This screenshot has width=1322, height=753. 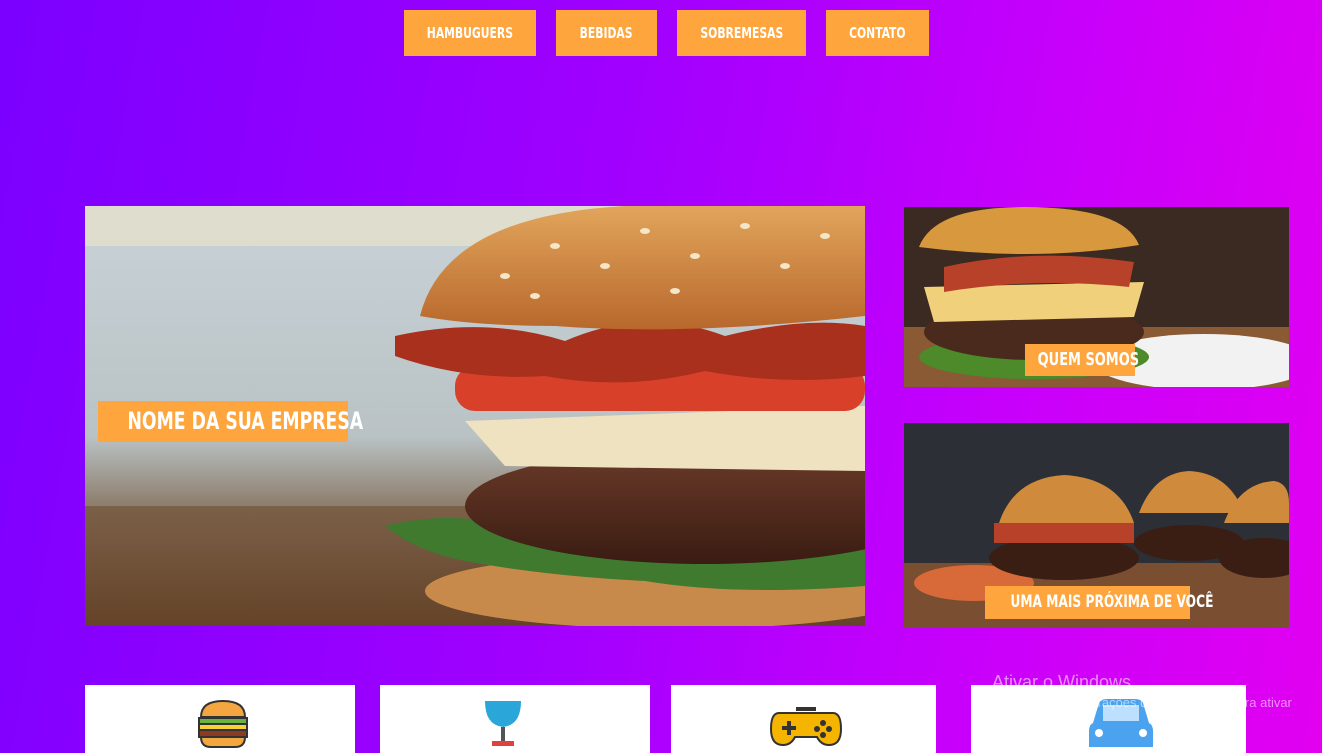 I want to click on top-nav: HAMBUGUERS BEBIDAS SOBREMESAS CONTATO, so click(x=661, y=33).